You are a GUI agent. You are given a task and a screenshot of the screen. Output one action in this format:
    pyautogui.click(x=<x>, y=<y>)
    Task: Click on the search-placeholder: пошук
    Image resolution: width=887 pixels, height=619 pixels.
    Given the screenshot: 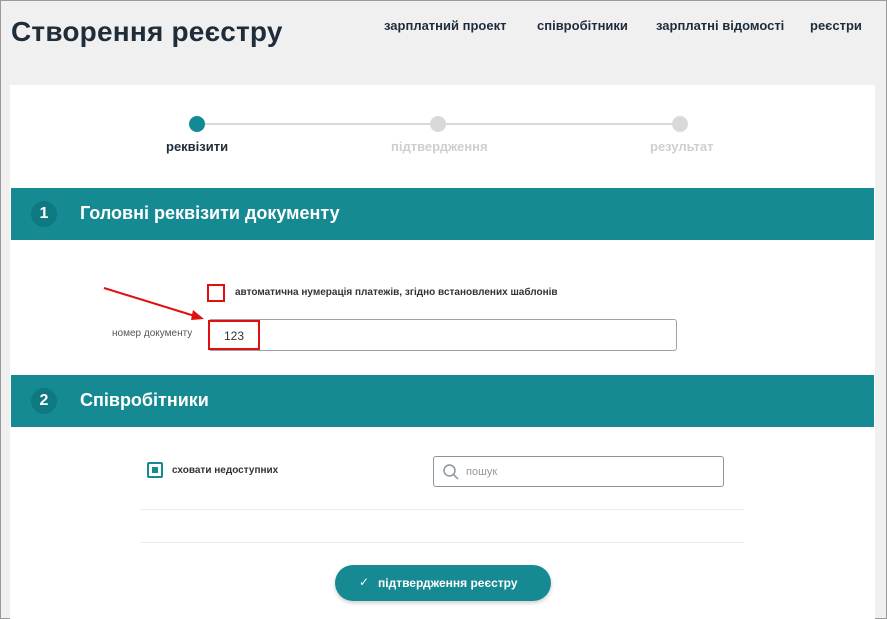 What is the action you would take?
    pyautogui.click(x=482, y=472)
    